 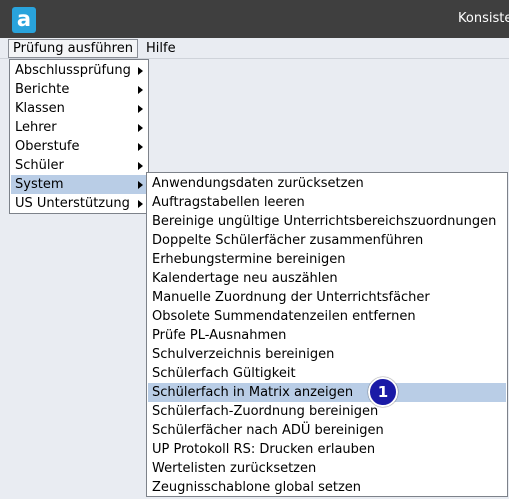 I want to click on submenu-item-auftragstabellen-leeren: Auftragstabellen leeren, so click(x=327, y=202).